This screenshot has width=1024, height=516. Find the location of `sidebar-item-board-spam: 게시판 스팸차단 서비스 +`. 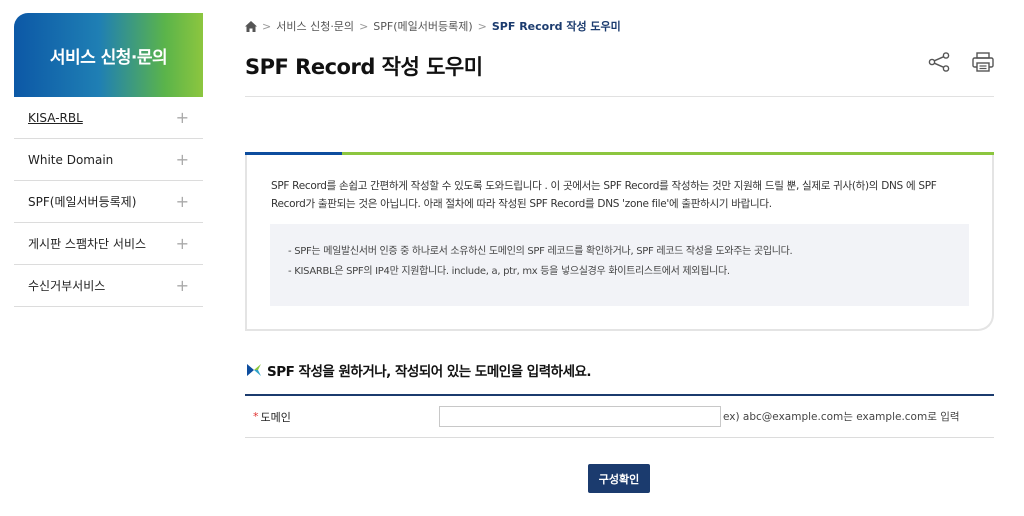

sidebar-item-board-spam: 게시판 스팸차단 서비스 + is located at coordinates (108, 244).